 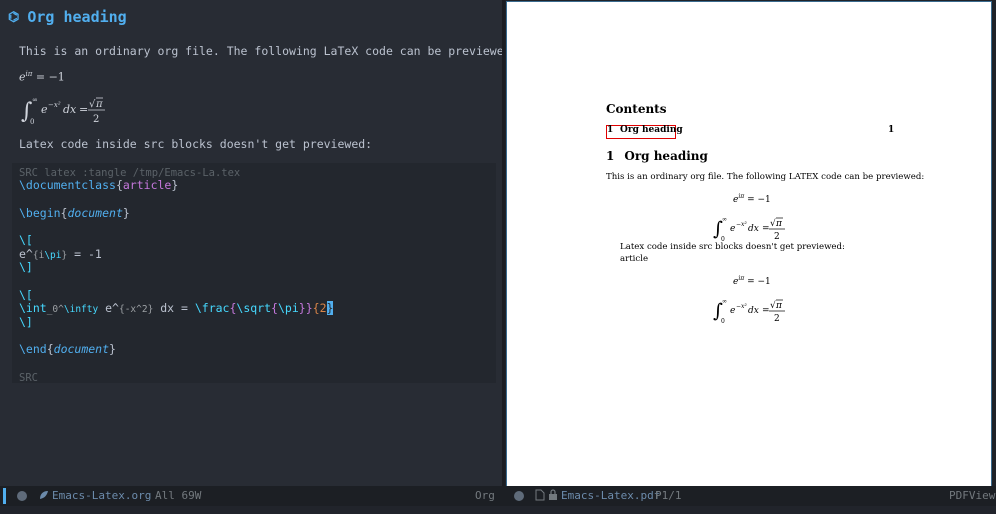 What do you see at coordinates (668, 495) in the screenshot?
I see `right-page-indicator: P1/1` at bounding box center [668, 495].